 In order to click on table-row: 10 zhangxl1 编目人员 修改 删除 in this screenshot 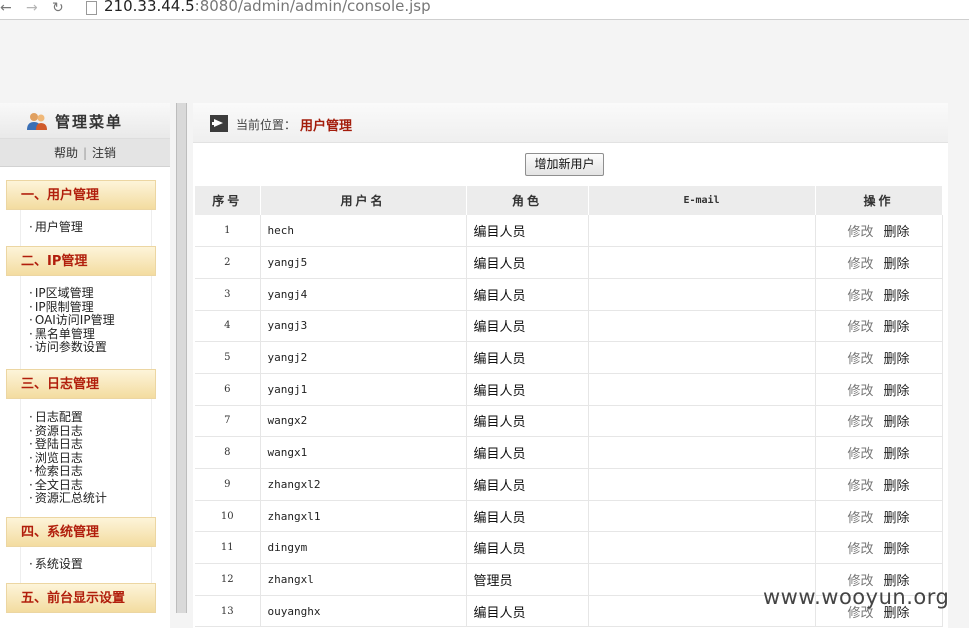, I will do `click(569, 516)`.